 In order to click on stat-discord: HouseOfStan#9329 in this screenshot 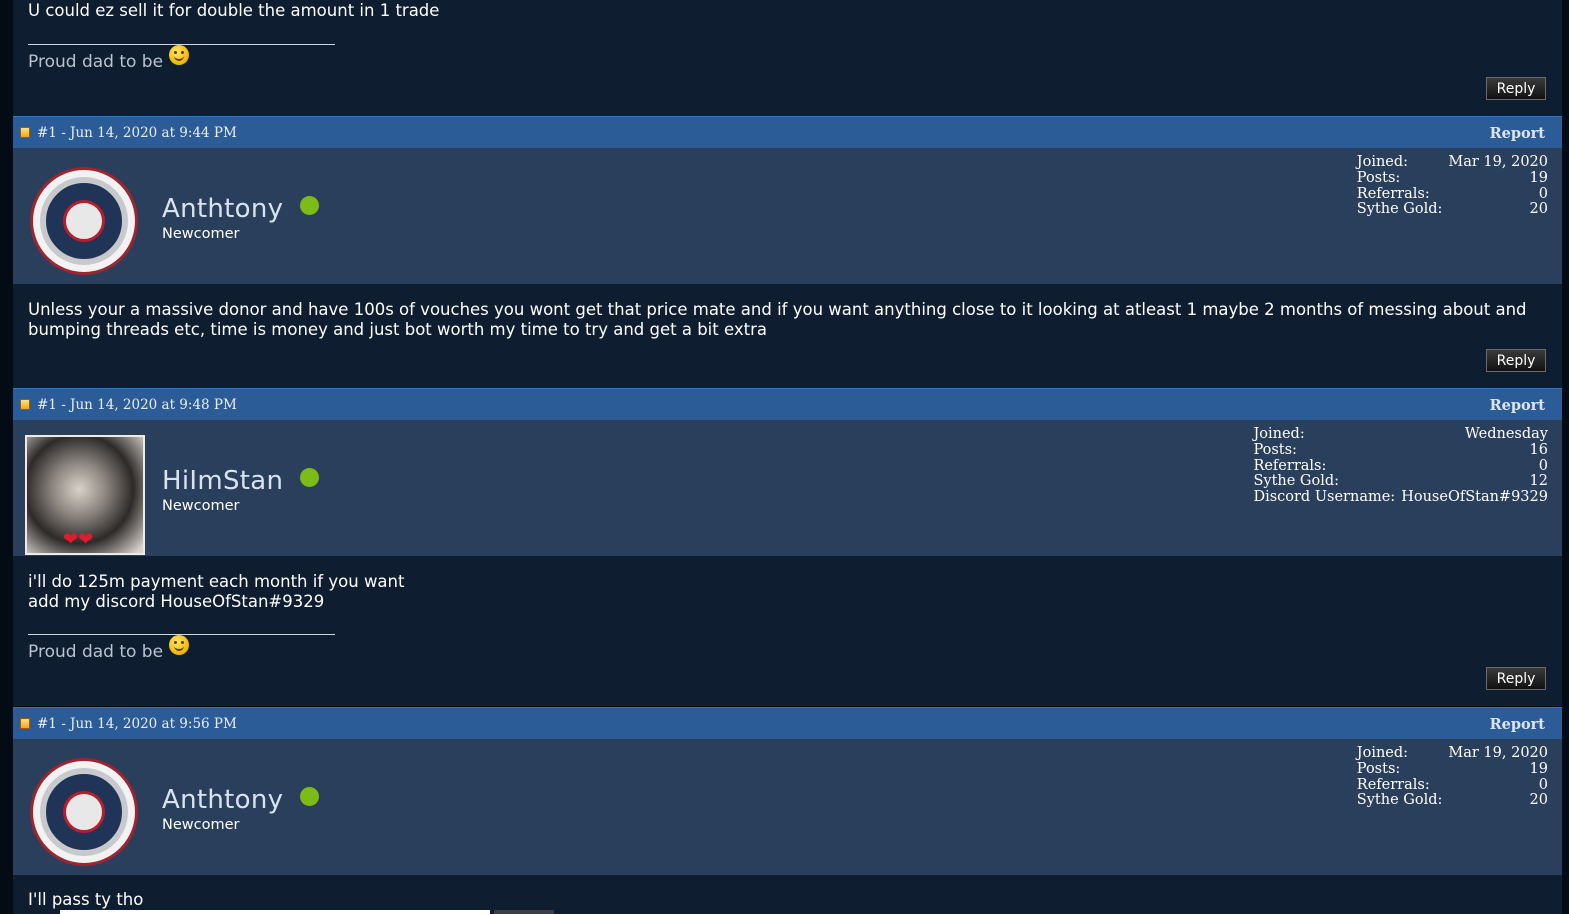, I will do `click(1474, 497)`.